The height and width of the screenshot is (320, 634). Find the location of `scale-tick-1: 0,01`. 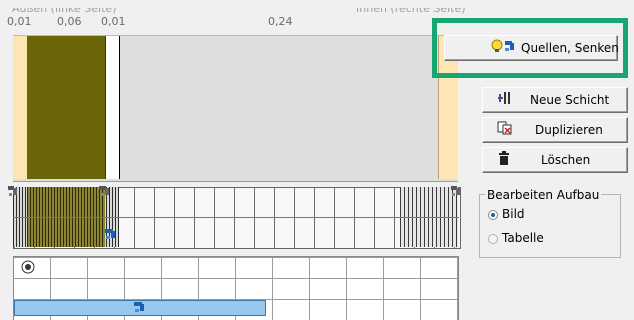

scale-tick-1: 0,01 is located at coordinates (19, 21).